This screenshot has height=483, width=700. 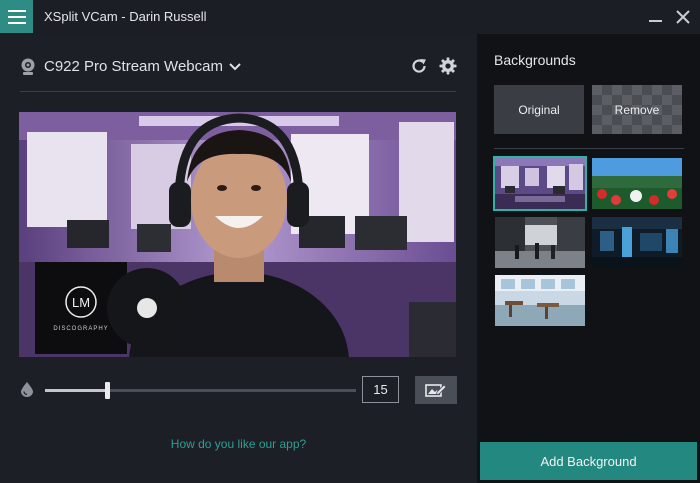 I want to click on street-image, so click(x=540, y=242).